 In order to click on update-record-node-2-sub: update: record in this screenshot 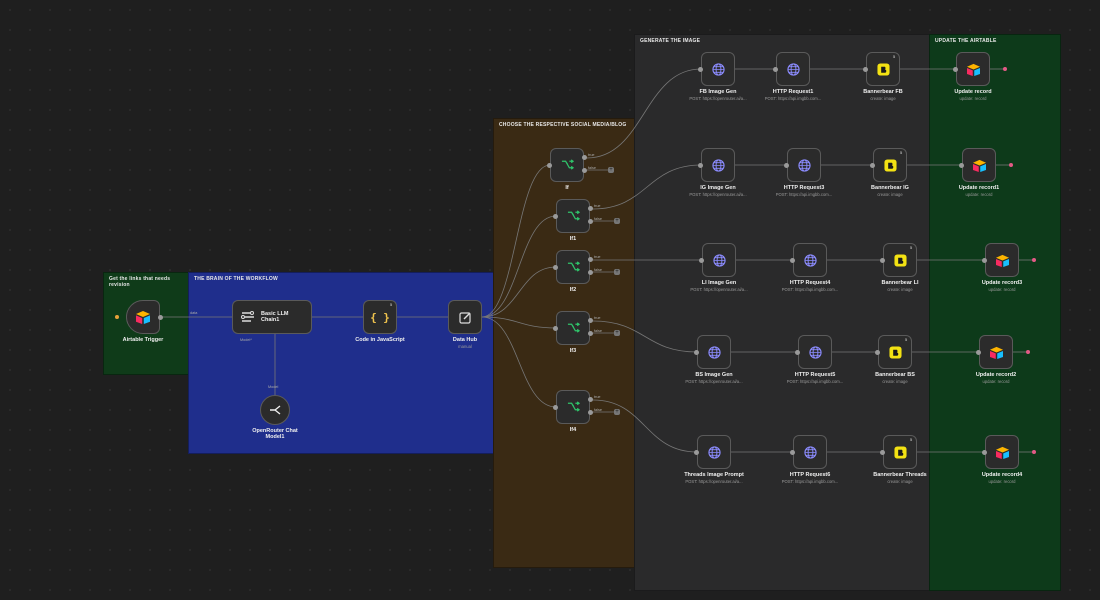, I will do `click(1002, 289)`.